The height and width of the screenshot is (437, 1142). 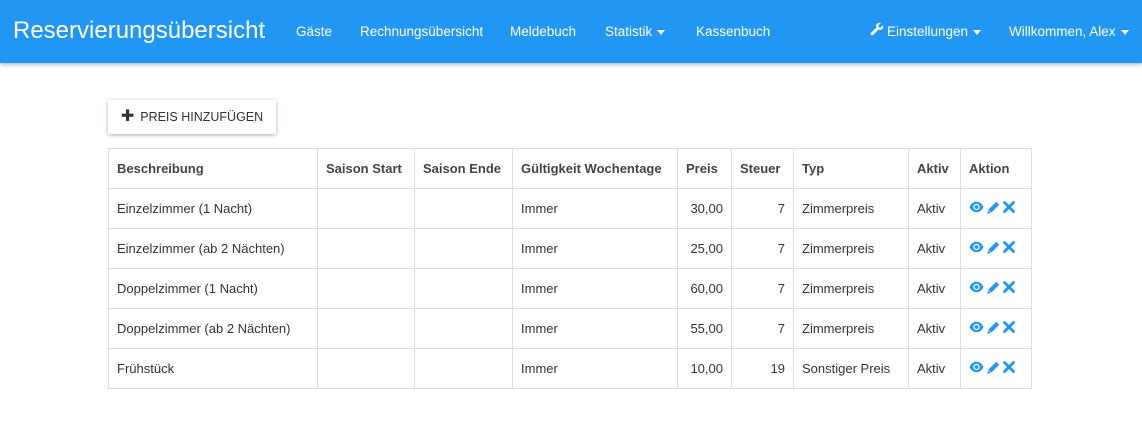 What do you see at coordinates (213, 248) in the screenshot?
I see `cell-beschreibung: Einzelzimmer (ab 2 Nächten)` at bounding box center [213, 248].